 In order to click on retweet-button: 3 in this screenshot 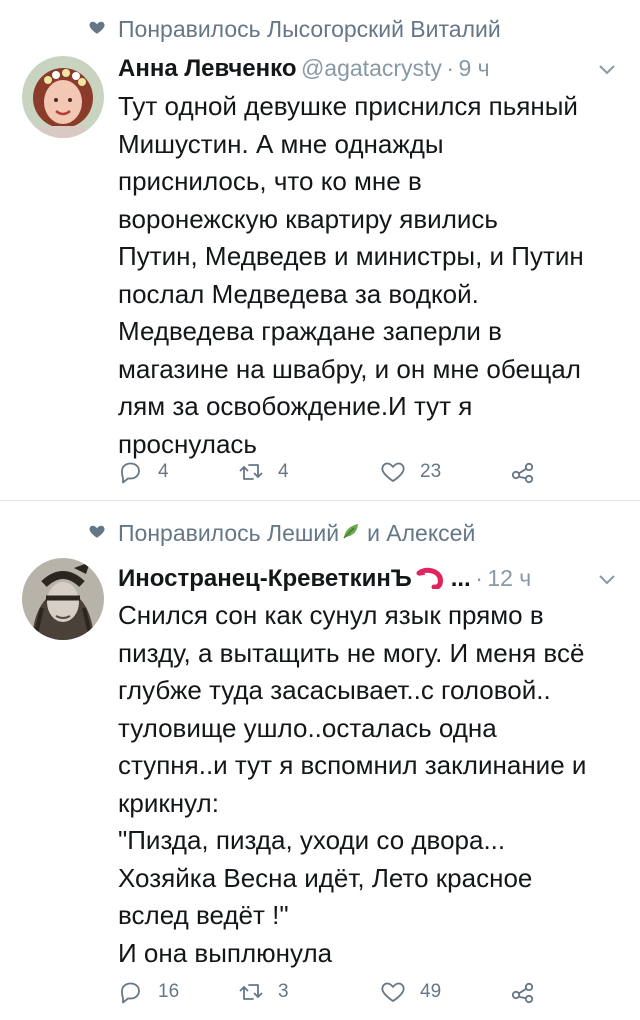, I will do `click(263, 992)`.